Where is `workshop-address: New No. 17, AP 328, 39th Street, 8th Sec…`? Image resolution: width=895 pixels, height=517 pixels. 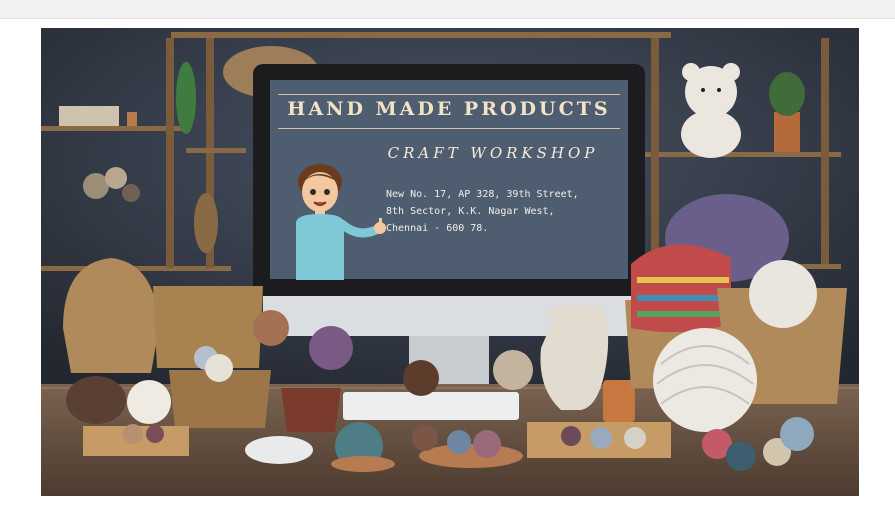
workshop-address: New No. 17, AP 328, 39th Street, 8th Sec… is located at coordinates (482, 211).